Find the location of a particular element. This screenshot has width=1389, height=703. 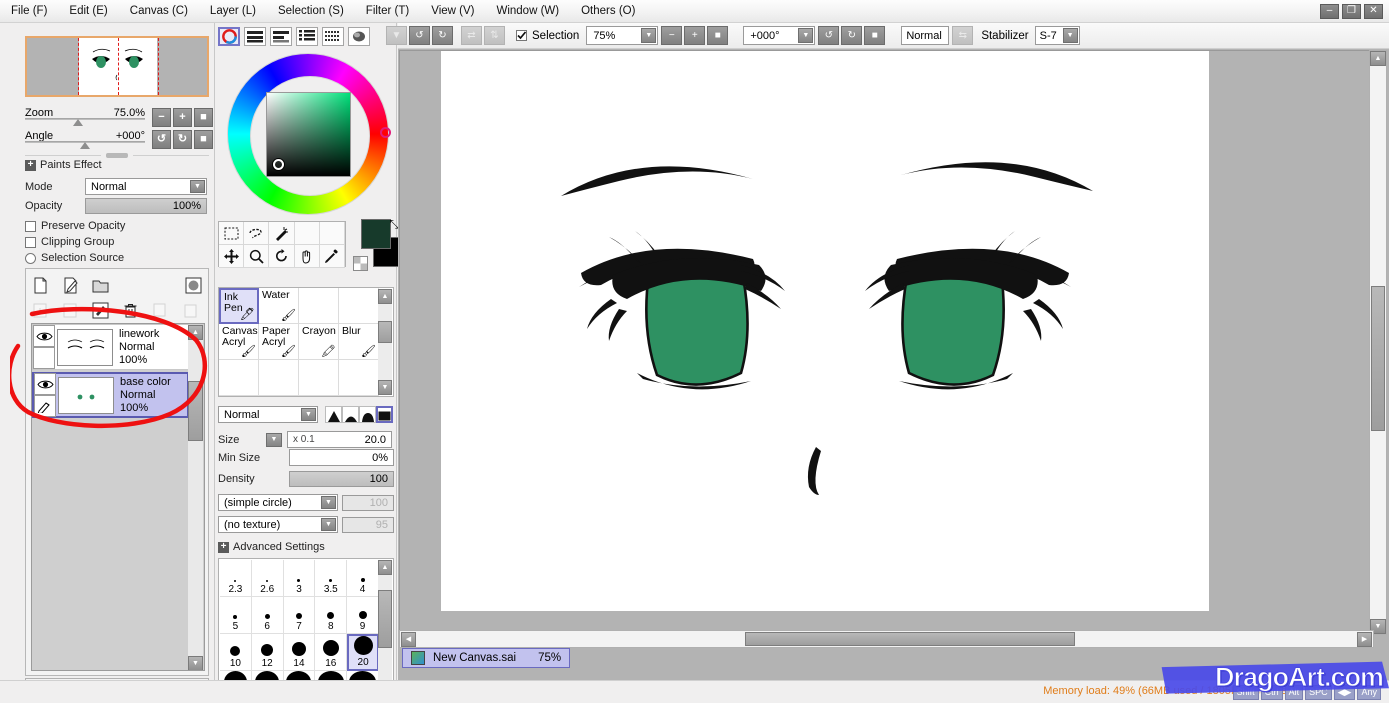

flip-horizontal-button: ⇄ is located at coordinates (471, 35).